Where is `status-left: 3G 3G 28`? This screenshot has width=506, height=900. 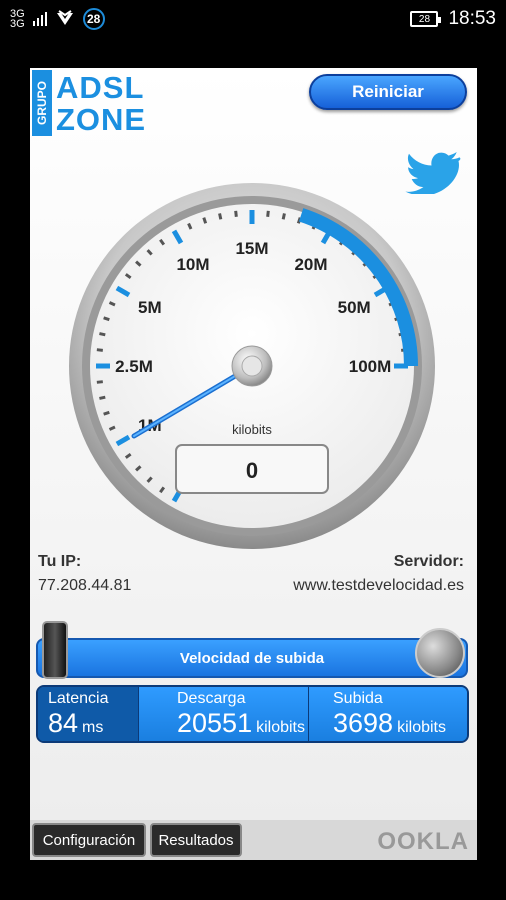 status-left: 3G 3G 28 is located at coordinates (57, 19).